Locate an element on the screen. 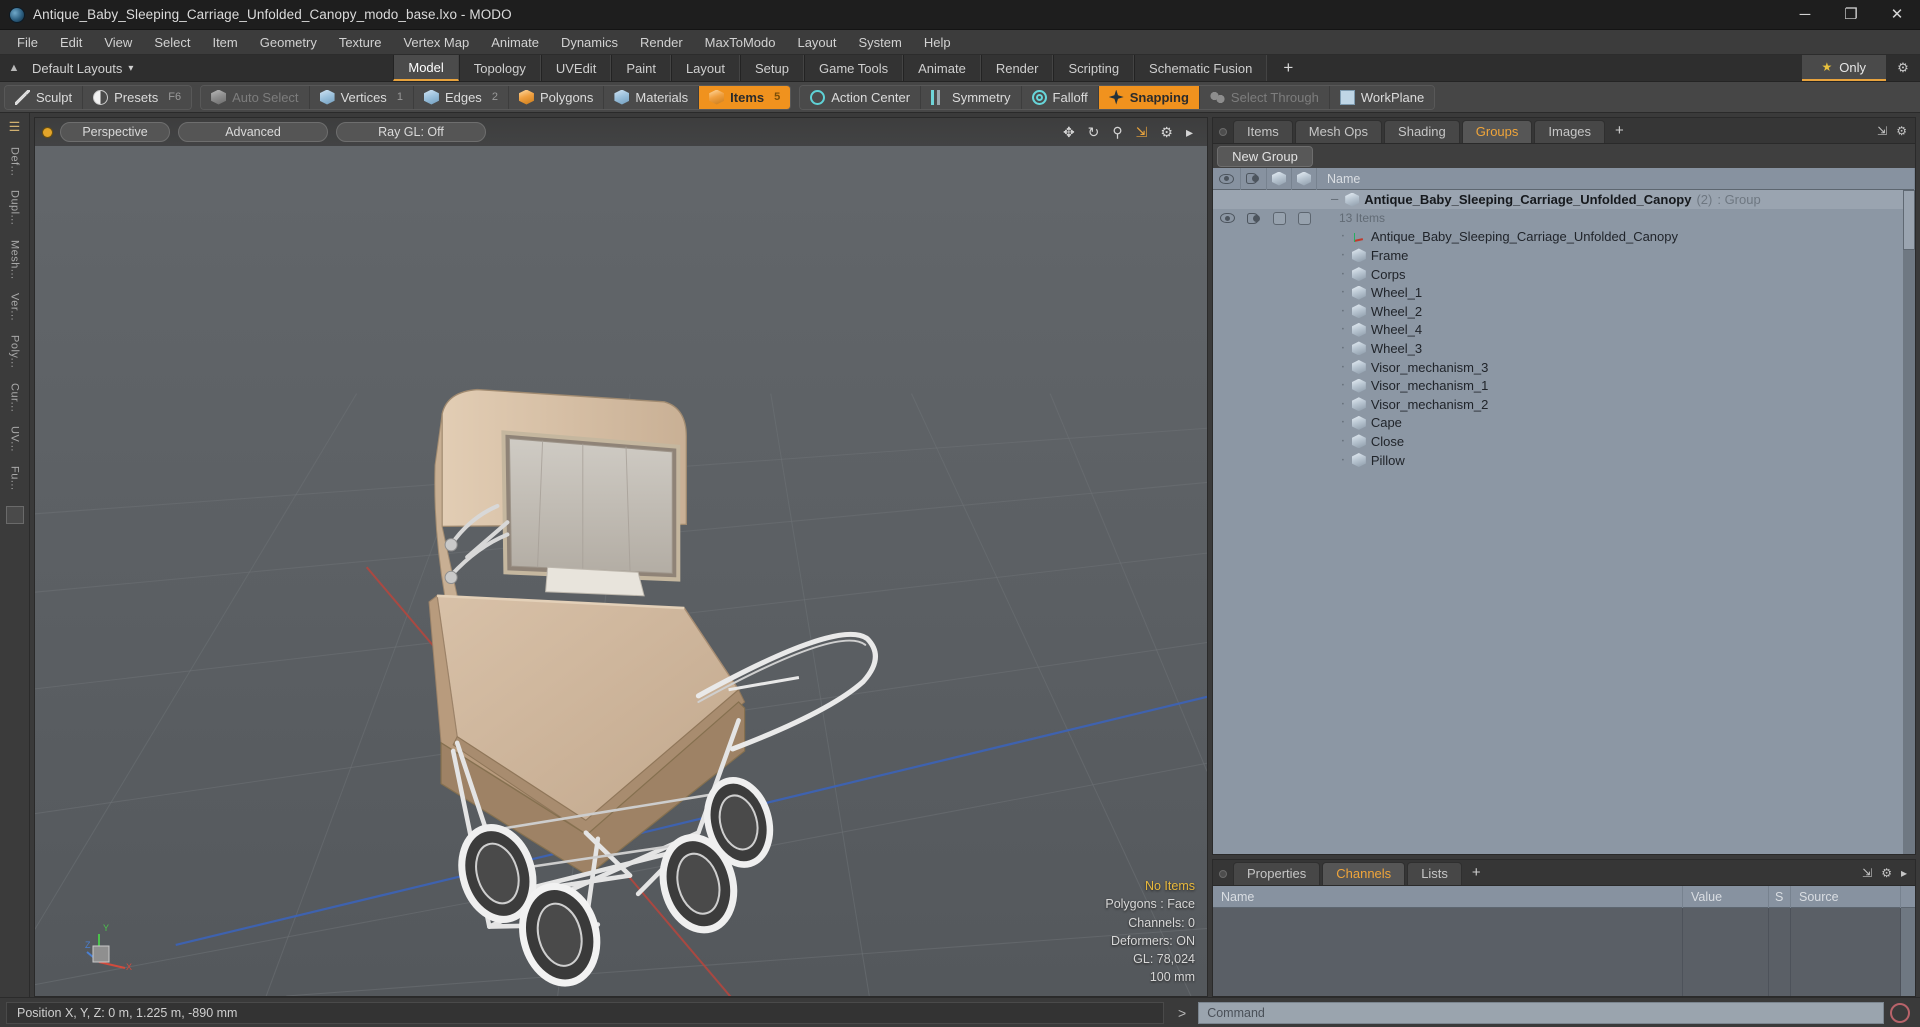 The width and height of the screenshot is (1920, 1027). layout-tab-scripting: Scripting is located at coordinates (1094, 68).